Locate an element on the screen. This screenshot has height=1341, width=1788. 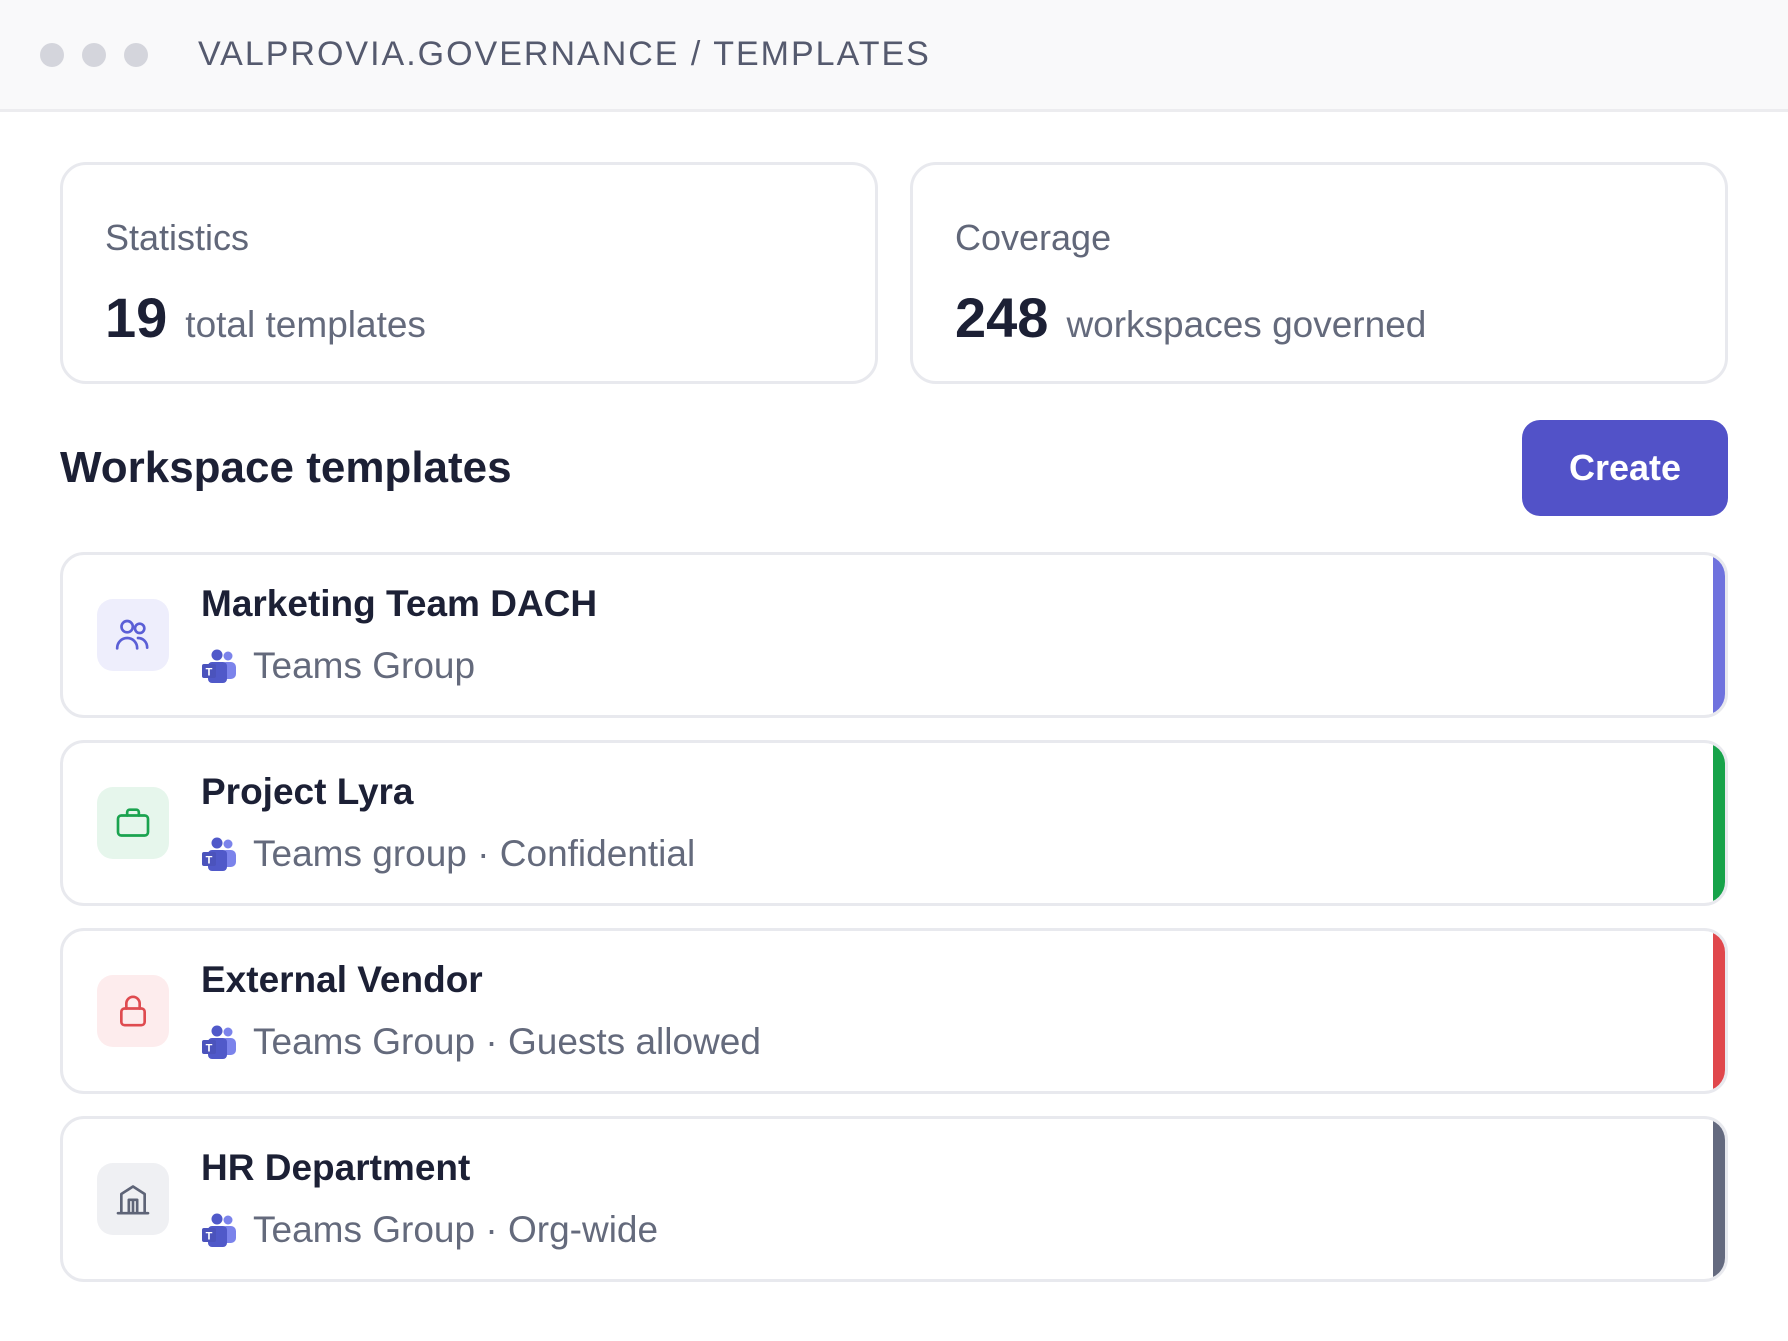
lock-icon is located at coordinates (133, 1011).